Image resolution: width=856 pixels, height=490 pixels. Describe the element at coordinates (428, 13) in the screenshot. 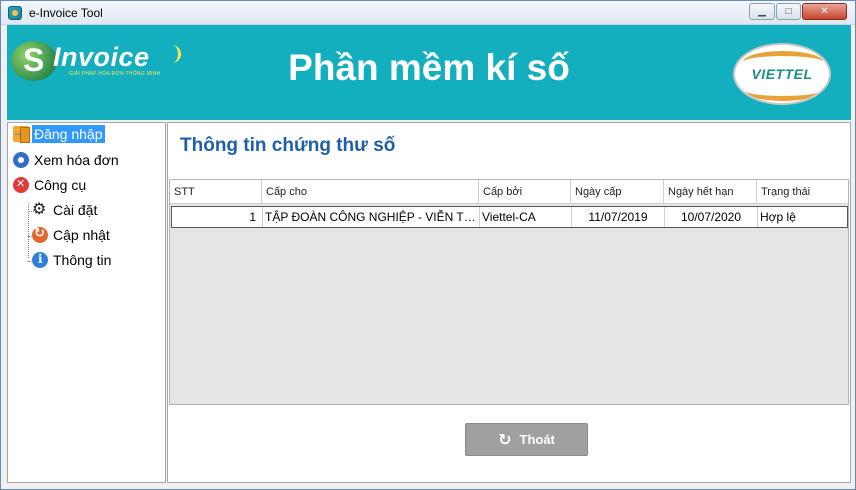

I see `title-bar: e-Invoice Tool ▁ □ ✕` at that location.